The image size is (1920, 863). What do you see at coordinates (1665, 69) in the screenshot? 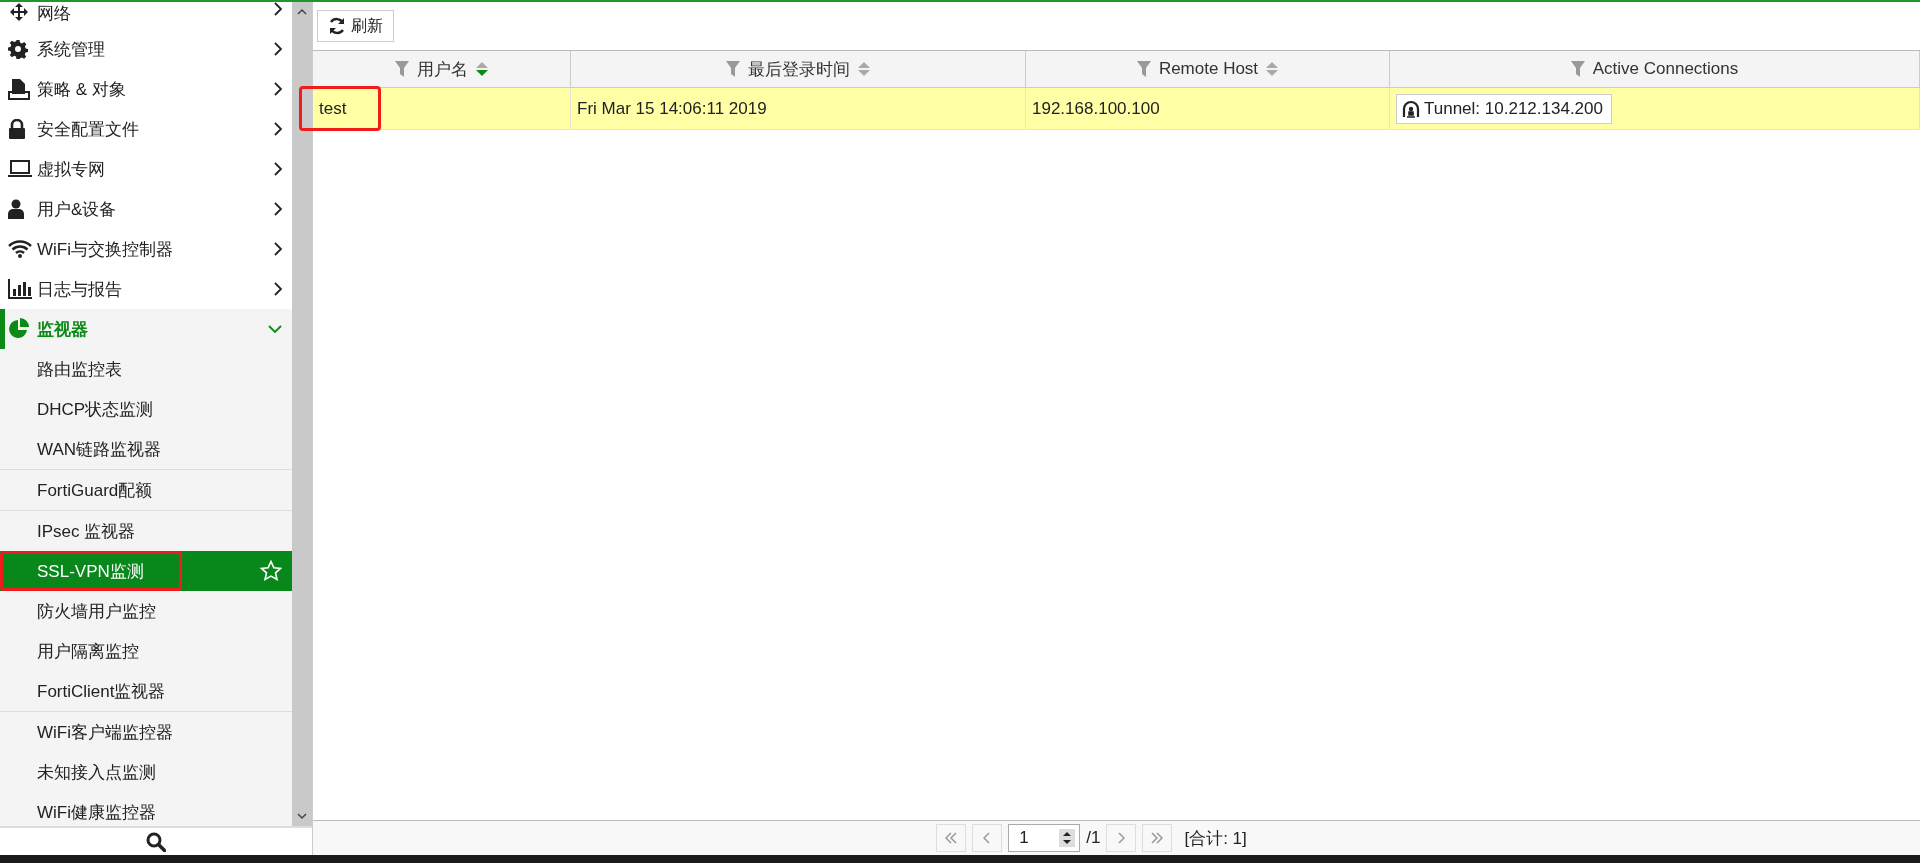
I see `column-title: Active Connections` at bounding box center [1665, 69].